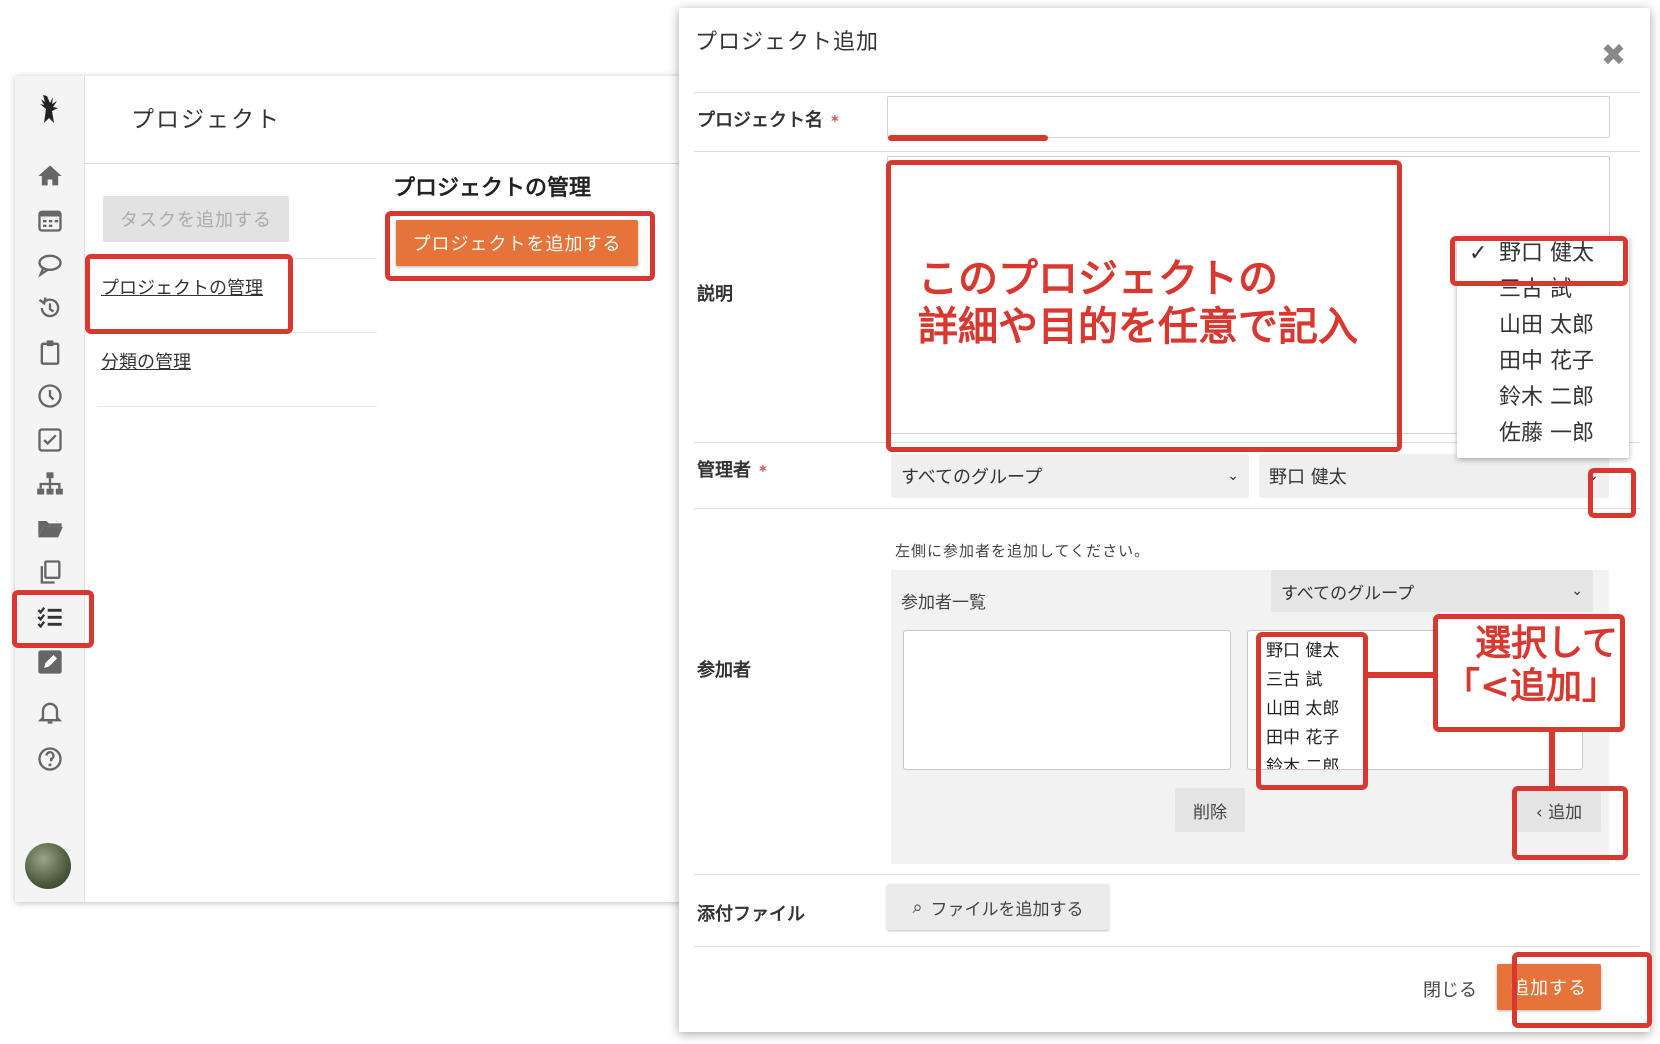  What do you see at coordinates (724, 470) in the screenshot?
I see `manager-label-text: 管理者` at bounding box center [724, 470].